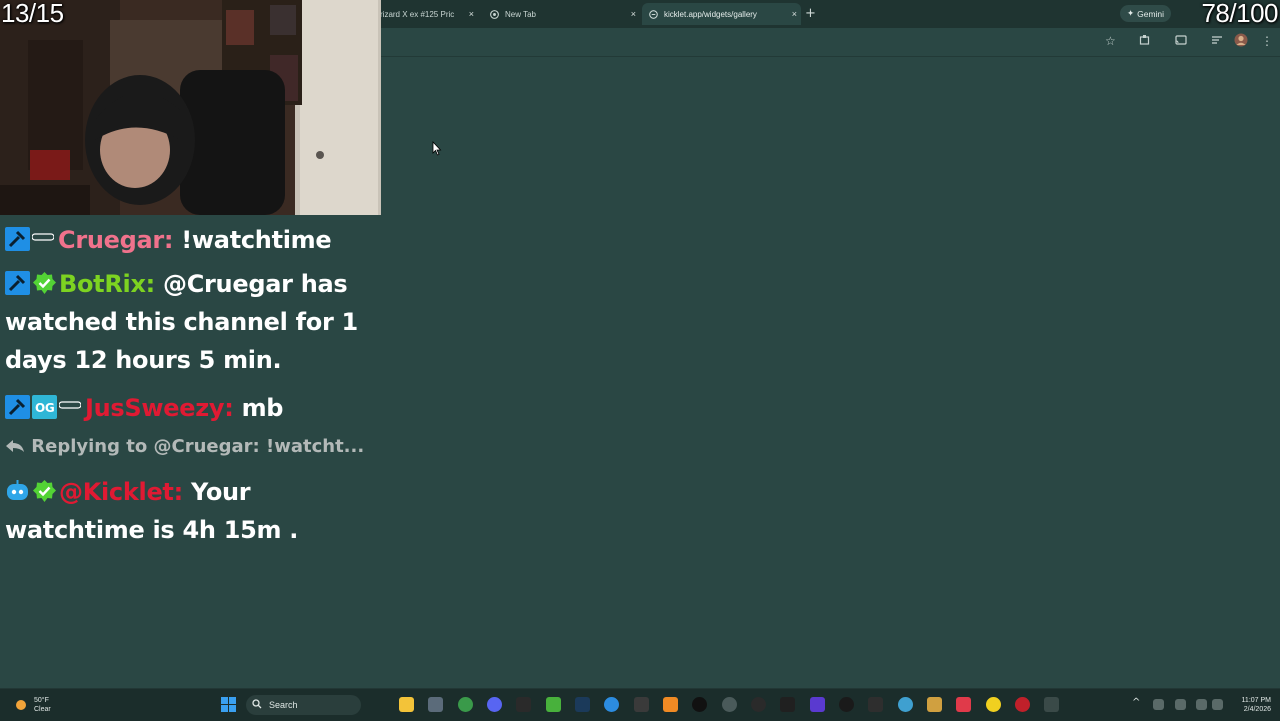 The image size is (1280, 721). What do you see at coordinates (42, 705) in the screenshot?
I see `weather-widget: 50°F Clear` at bounding box center [42, 705].